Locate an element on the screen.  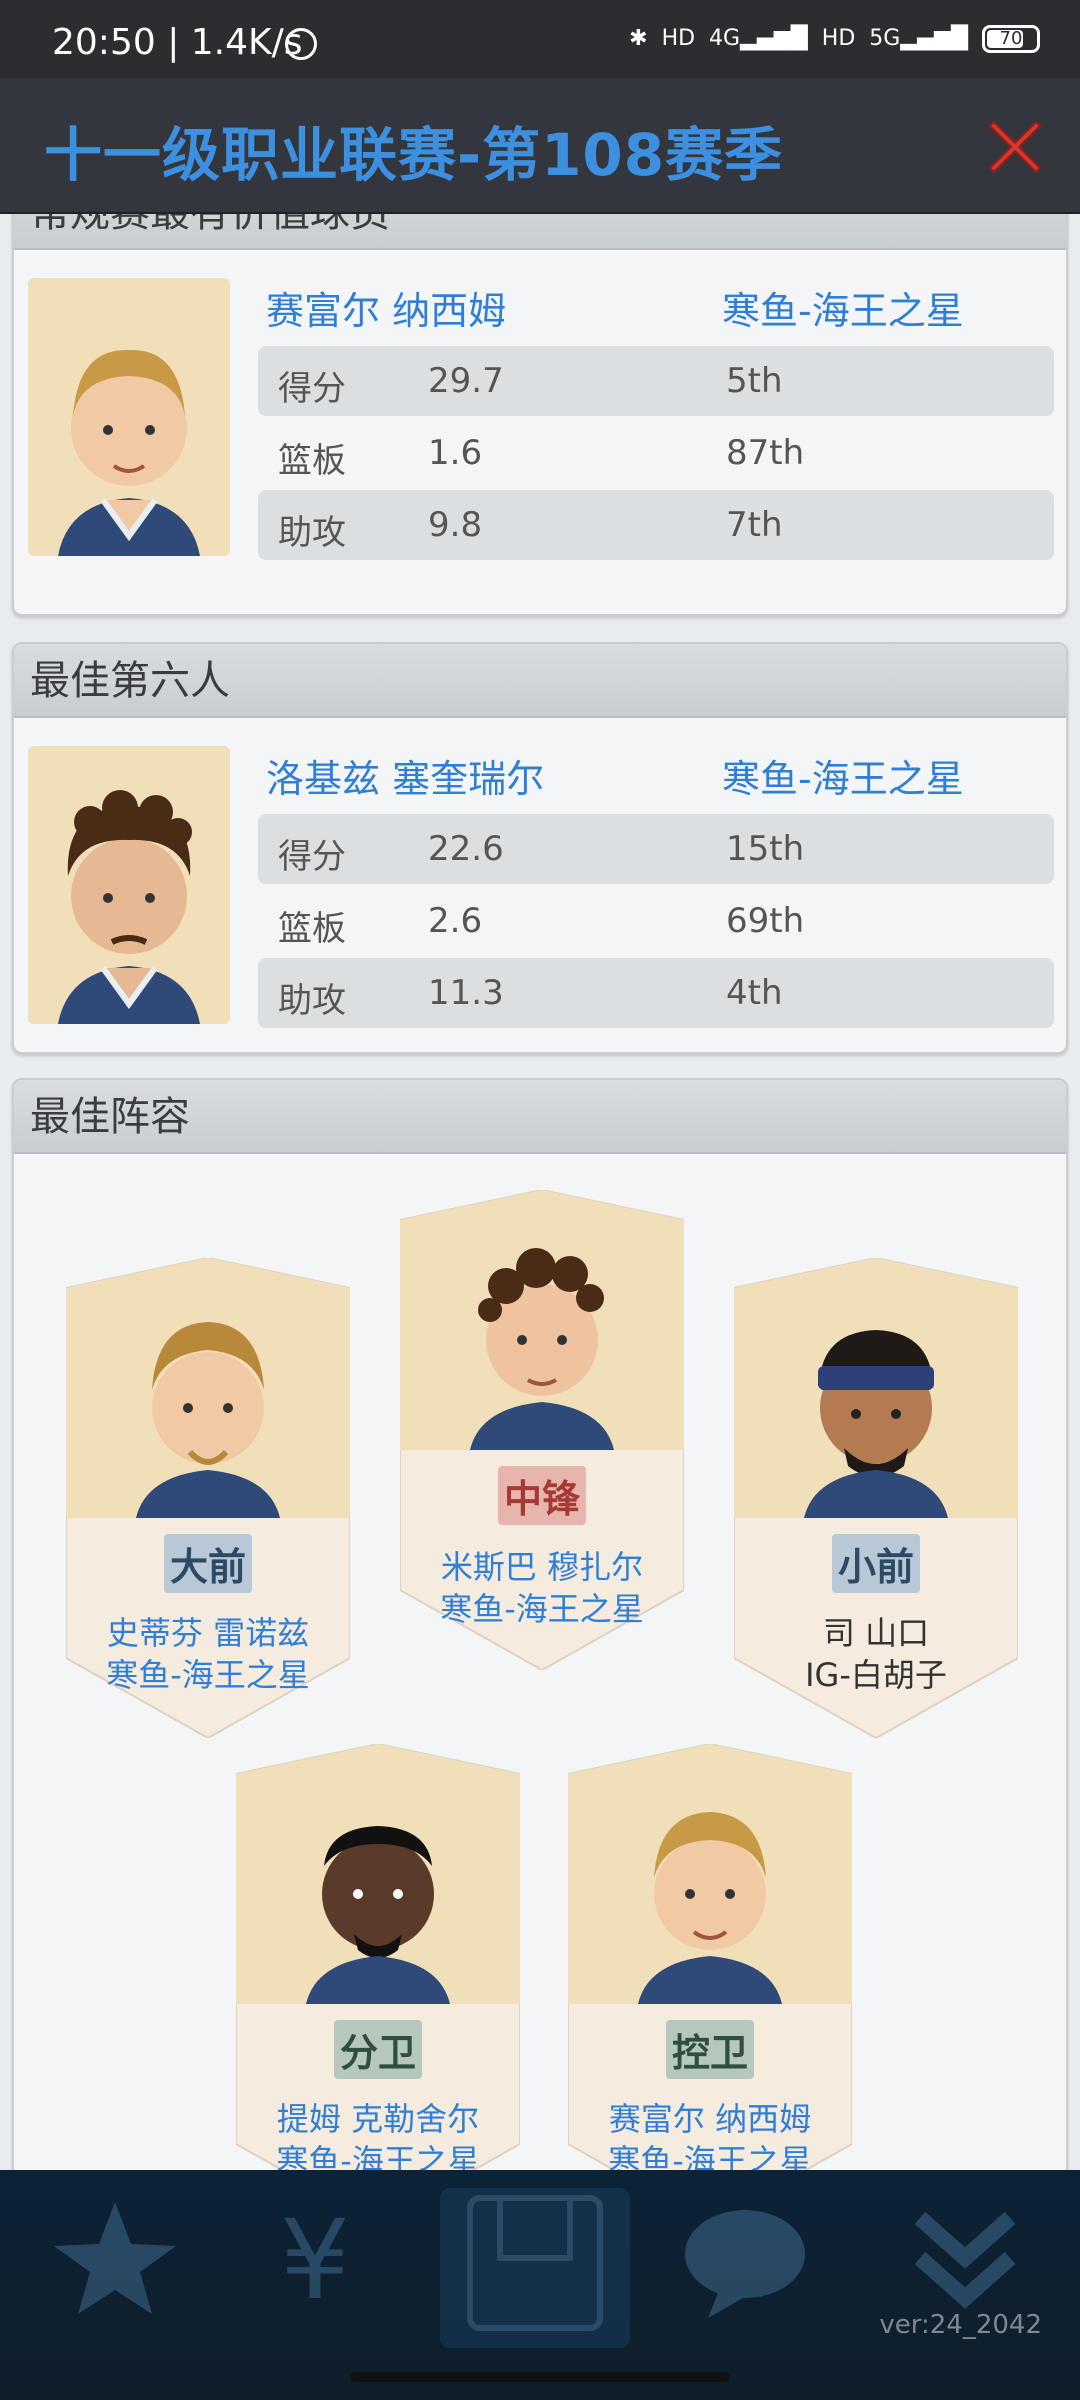
status-icons: ✱ HD 4G▂▄▆█ HD 5G▂▄▆█ 70 is located at coordinates (834, 39).